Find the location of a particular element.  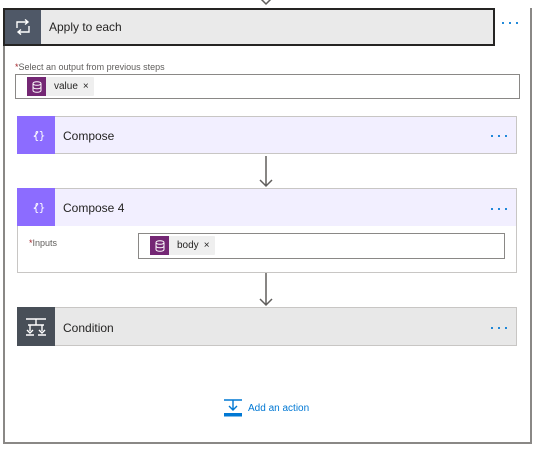

select-output-label: *Select an output from previous steps is located at coordinates (90, 67).